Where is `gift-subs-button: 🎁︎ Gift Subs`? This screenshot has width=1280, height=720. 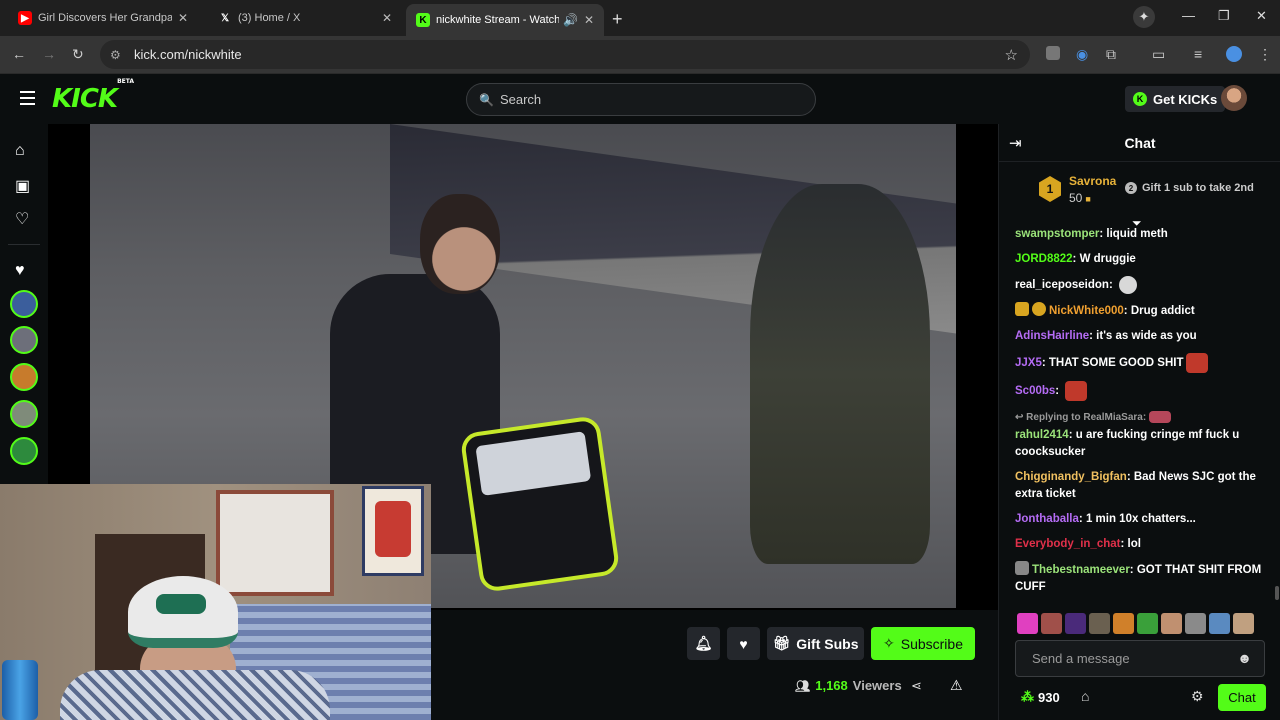
gift-subs-button: 🎁︎ Gift Subs is located at coordinates (815, 643).